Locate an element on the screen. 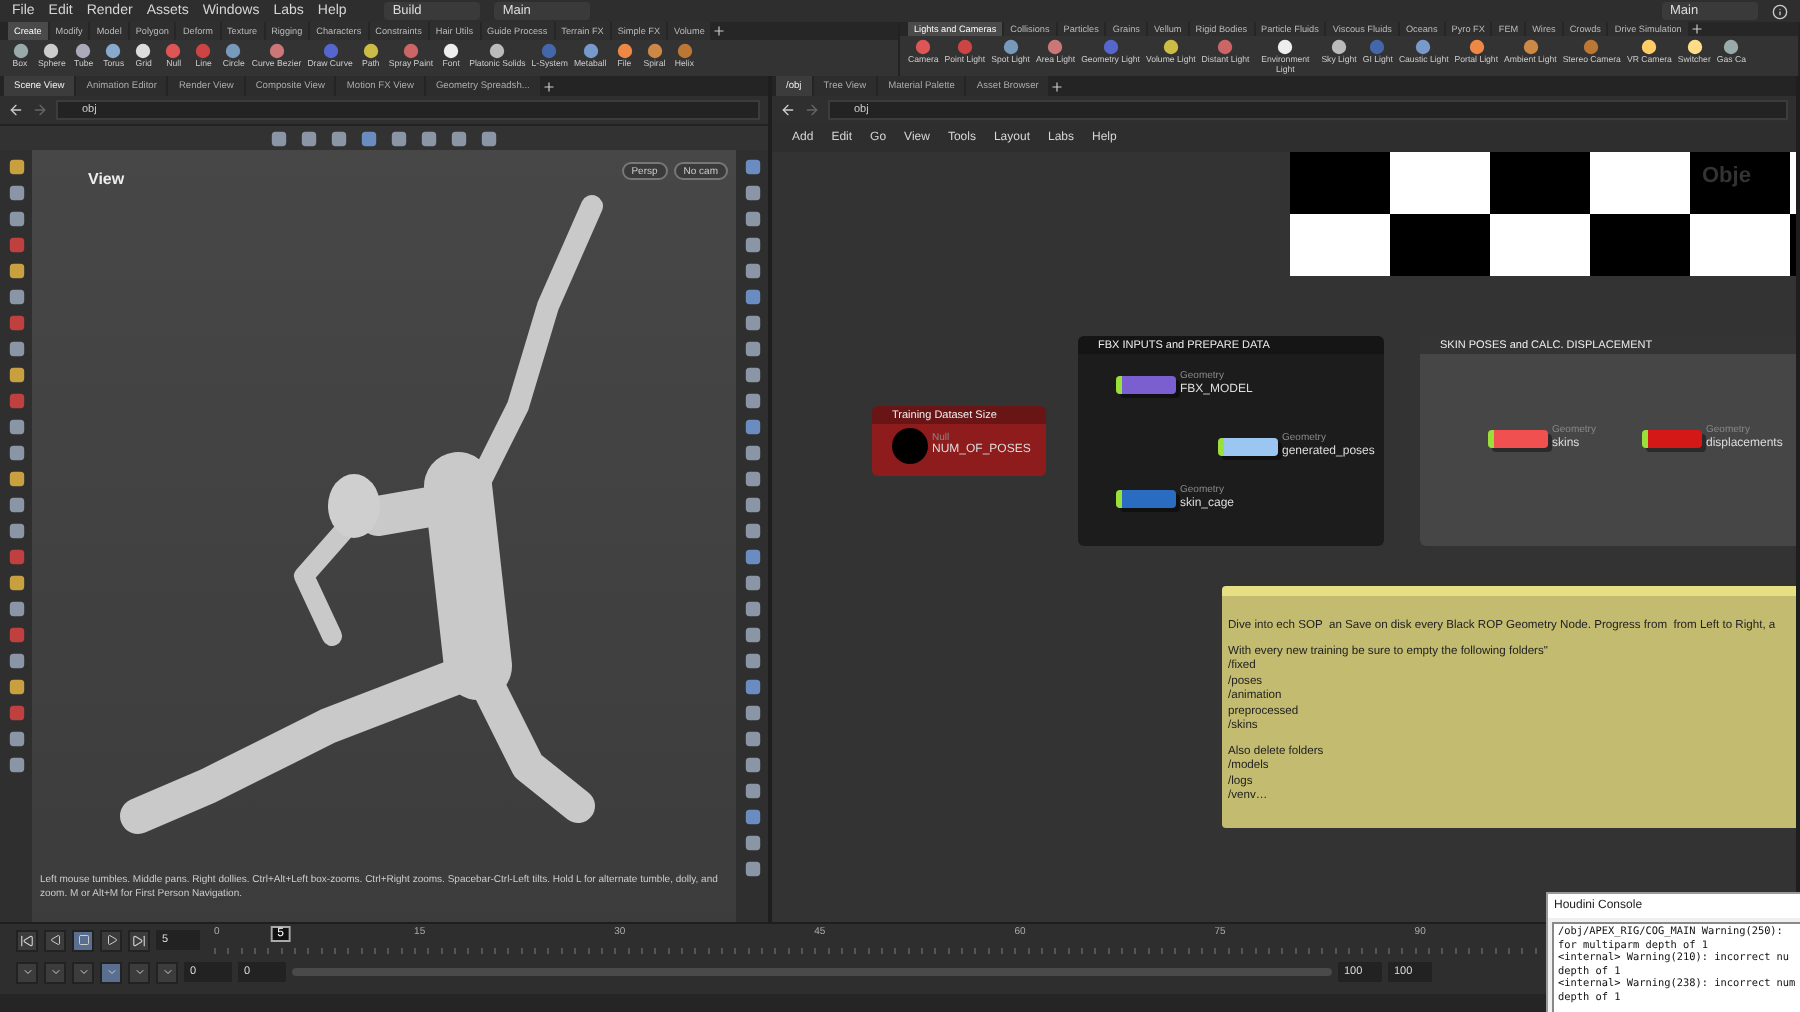  play-icon is located at coordinates (111, 940).